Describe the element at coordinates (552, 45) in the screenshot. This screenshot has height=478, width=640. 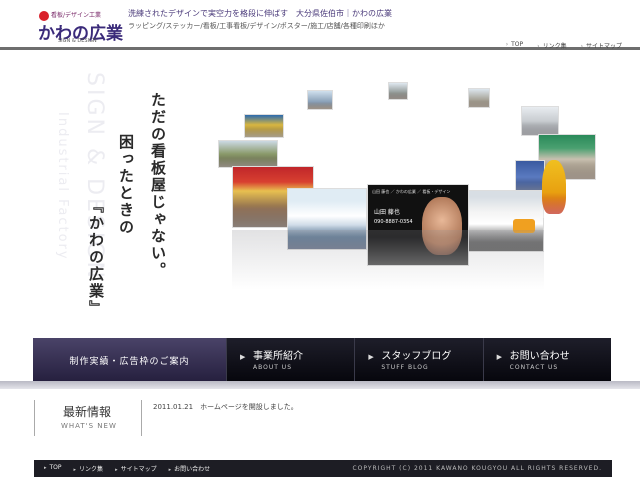
I see `top-nav-links: リンク集` at that location.